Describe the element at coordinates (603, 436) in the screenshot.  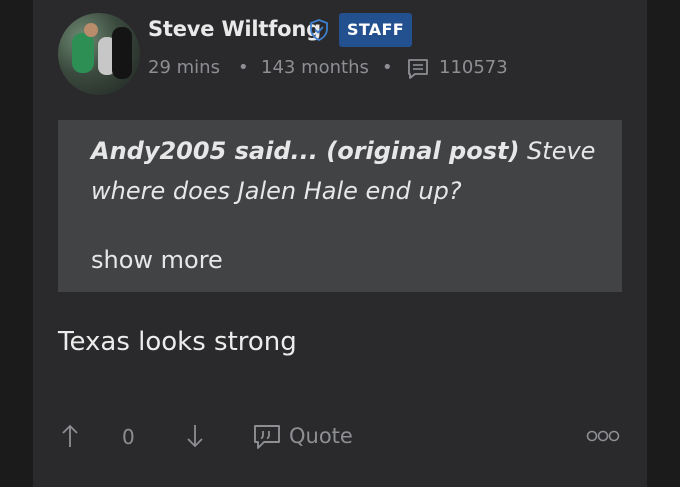
I see `more-options-icon` at that location.